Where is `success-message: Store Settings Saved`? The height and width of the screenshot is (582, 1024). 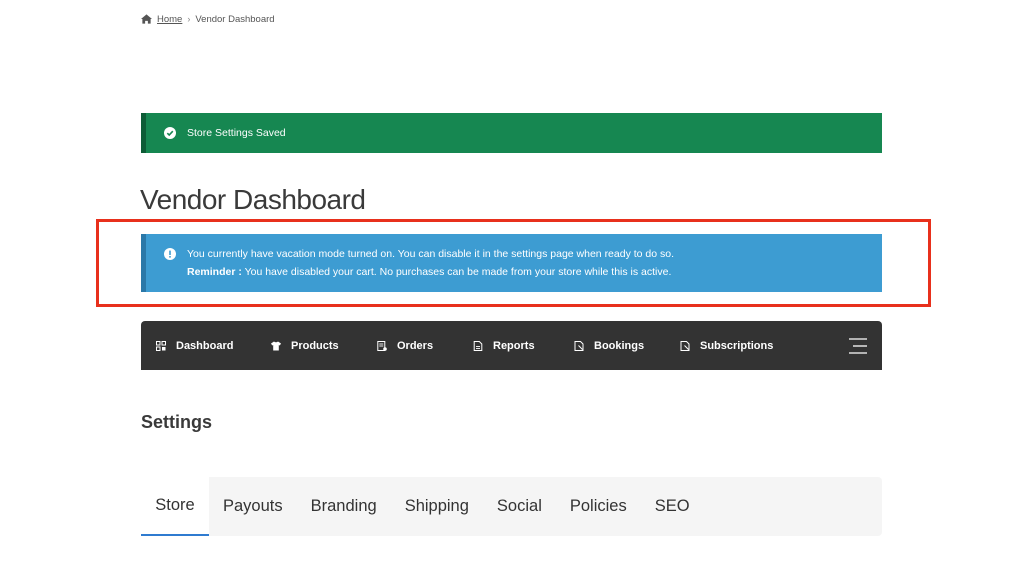
success-message: Store Settings Saved is located at coordinates (236, 133).